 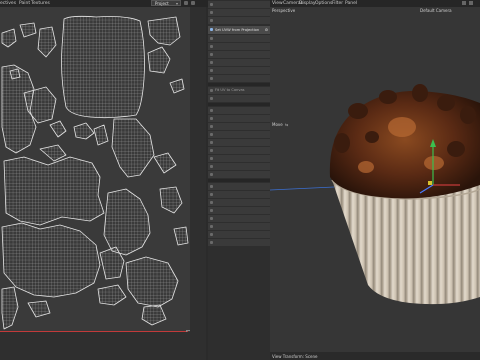 I want to click on viewport-menu-filter: Filter, so click(x=337, y=3).